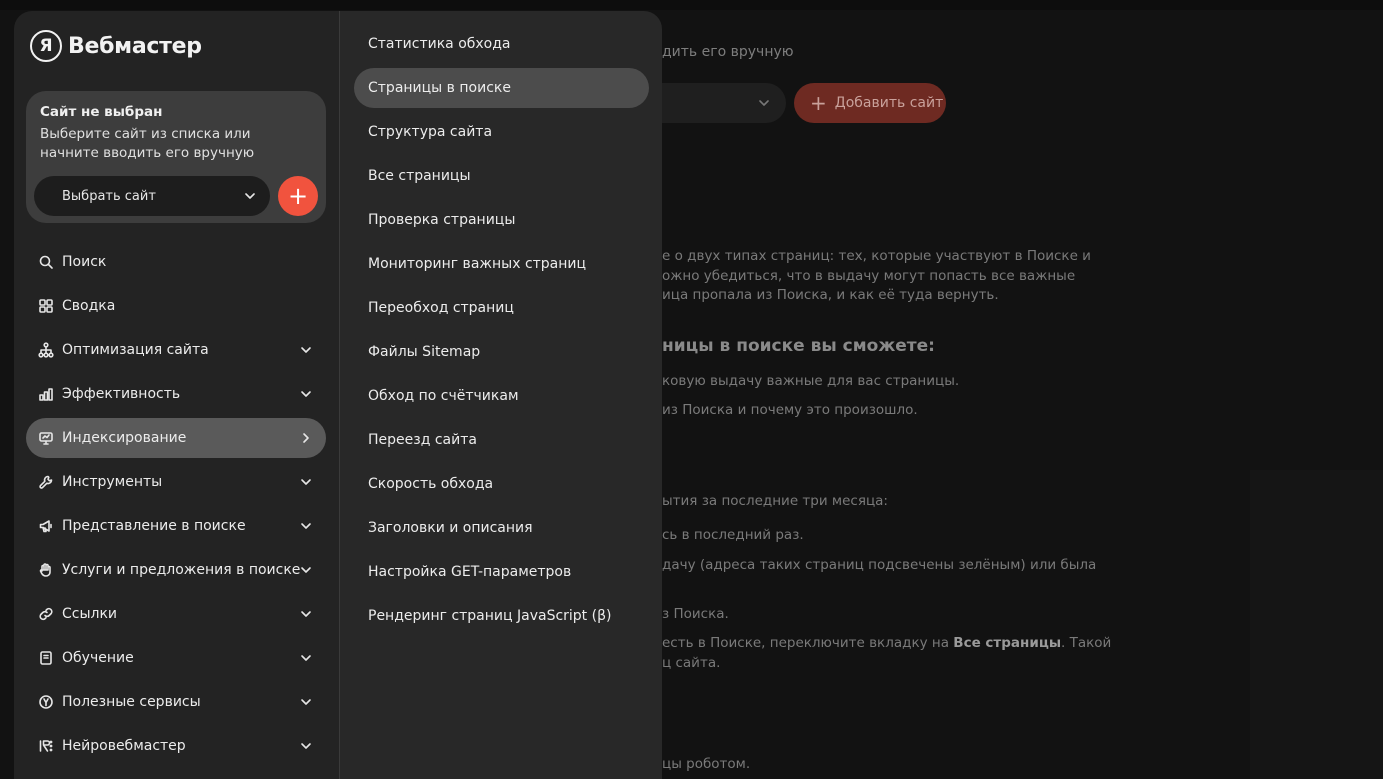  Describe the element at coordinates (695, 614) in the screenshot. I see `background-text: з Поиска.` at that location.